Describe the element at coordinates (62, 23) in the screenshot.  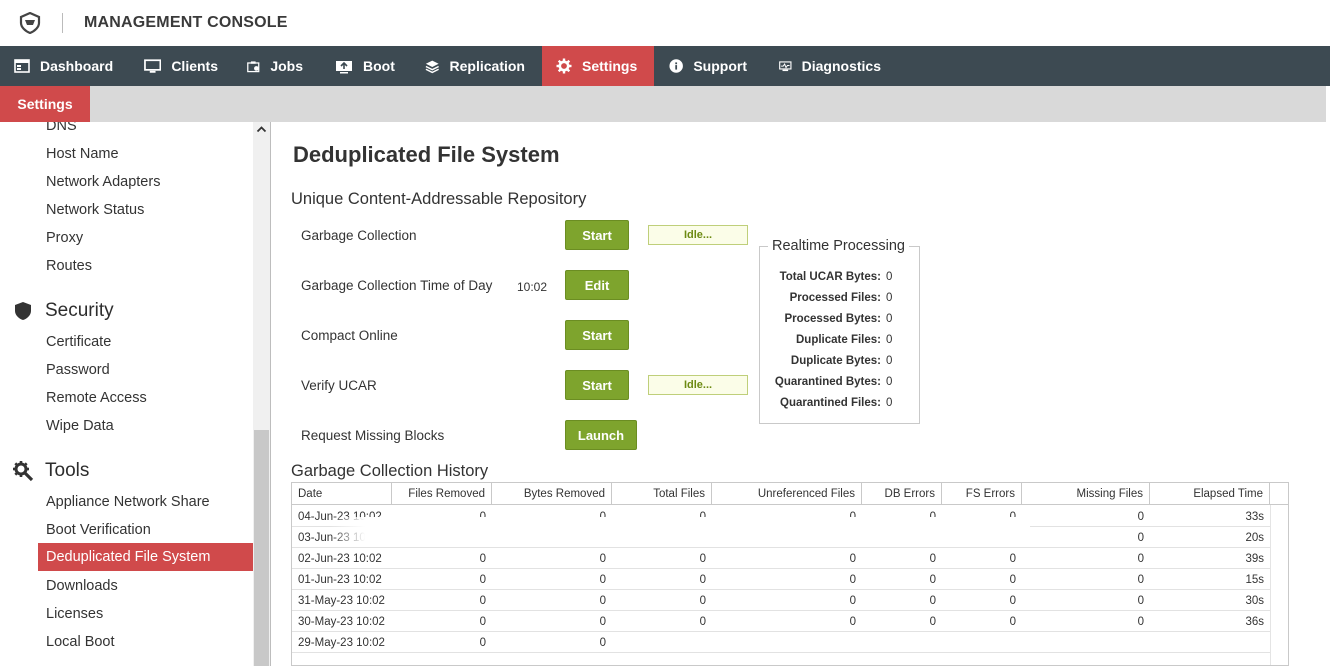
I see `header-divider` at that location.